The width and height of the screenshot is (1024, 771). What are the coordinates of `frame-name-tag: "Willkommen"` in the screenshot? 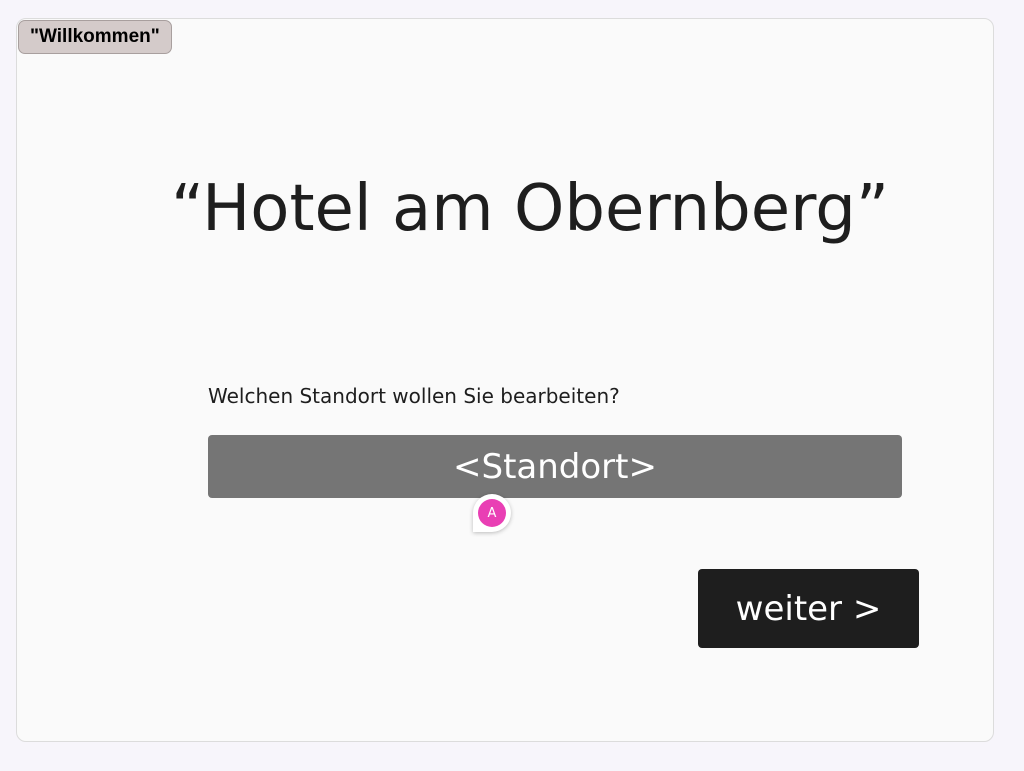 It's located at (95, 37).